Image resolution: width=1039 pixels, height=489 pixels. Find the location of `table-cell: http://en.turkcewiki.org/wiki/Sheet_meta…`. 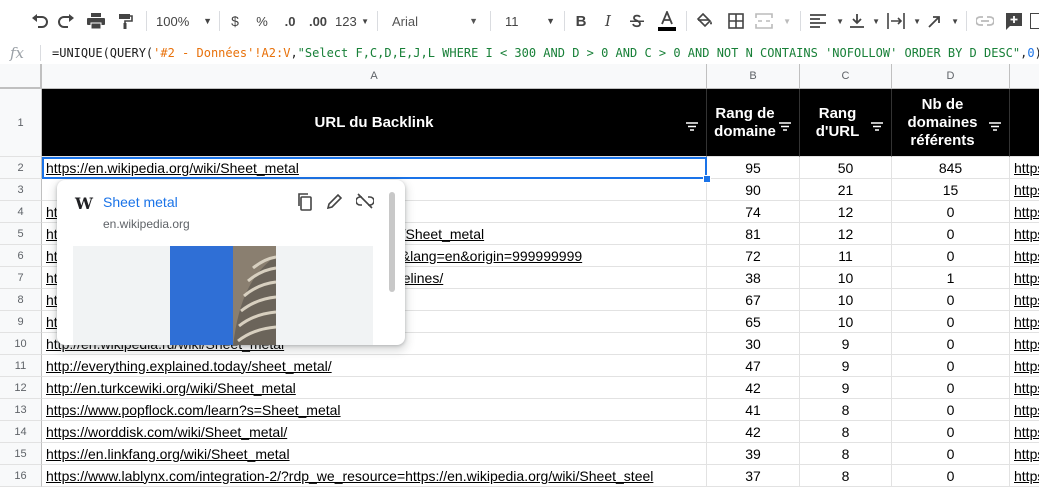

table-cell: http://en.turkcewiki.org/wiki/Sheet_meta… is located at coordinates (374, 388).